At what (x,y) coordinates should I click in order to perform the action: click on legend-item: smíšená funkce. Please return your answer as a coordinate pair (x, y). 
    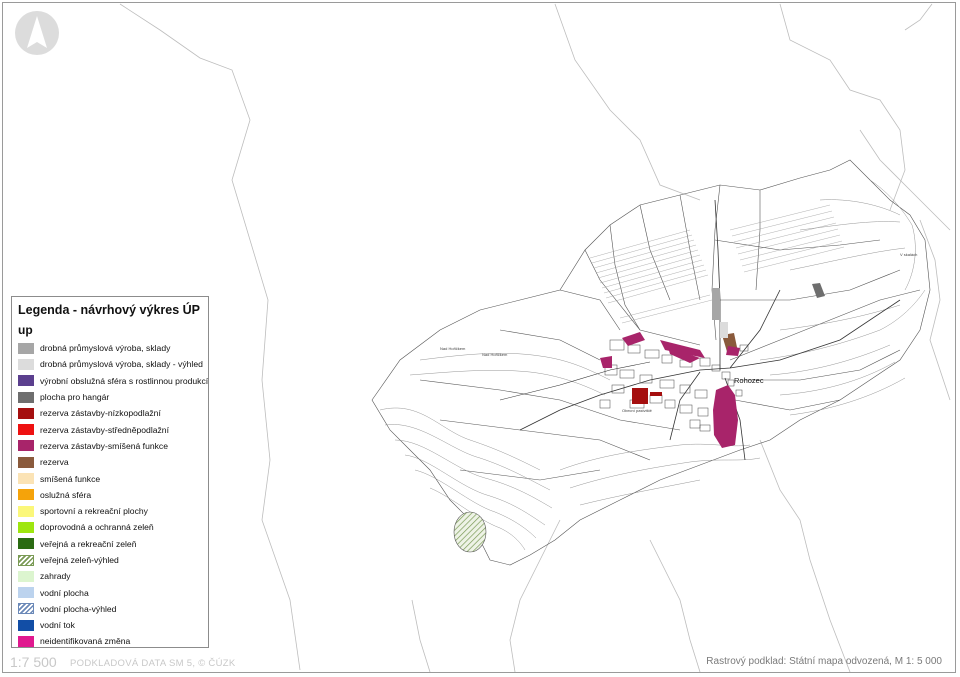
    Looking at the image, I should click on (110, 478).